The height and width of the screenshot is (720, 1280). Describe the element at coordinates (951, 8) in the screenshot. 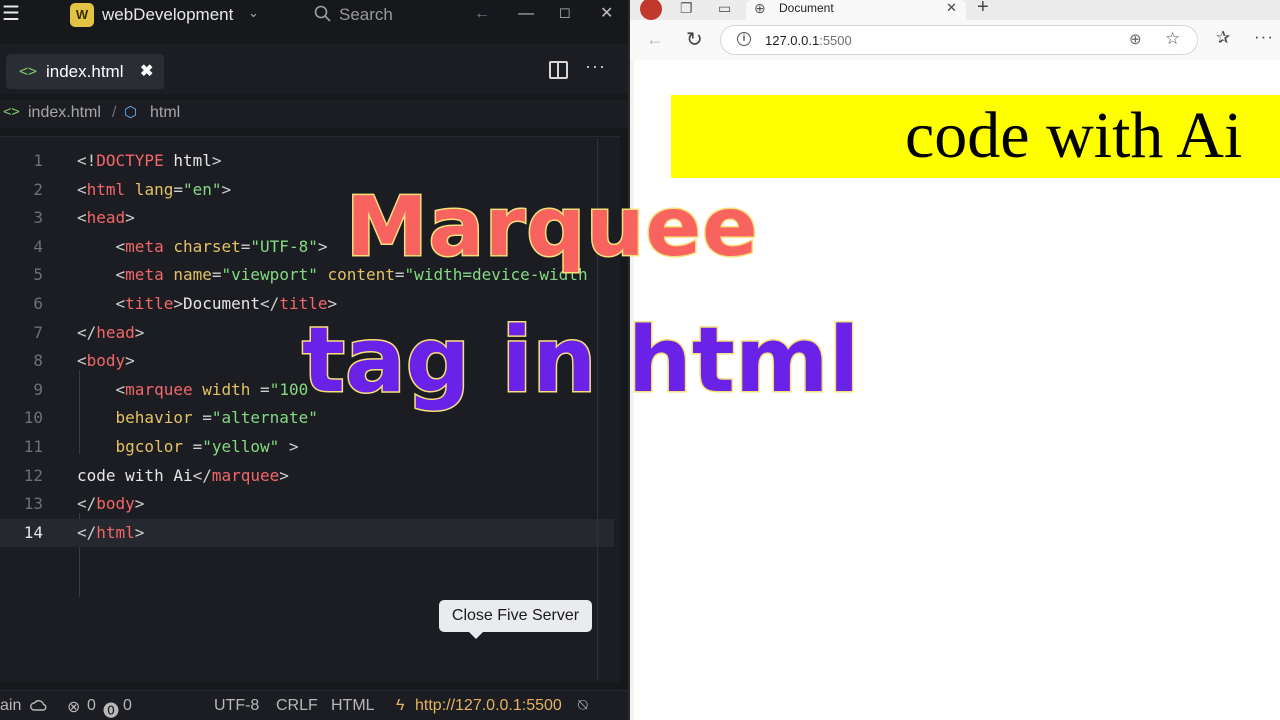

I see `tab-close-button: ✕` at that location.